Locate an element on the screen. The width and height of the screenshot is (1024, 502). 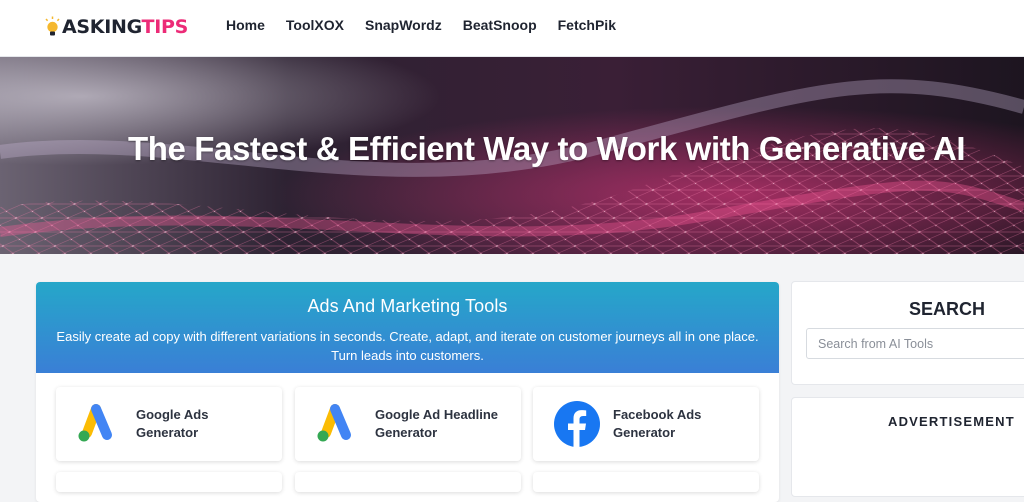
tool-card-google-ads: Google Ads Generator is located at coordinates (169, 424).